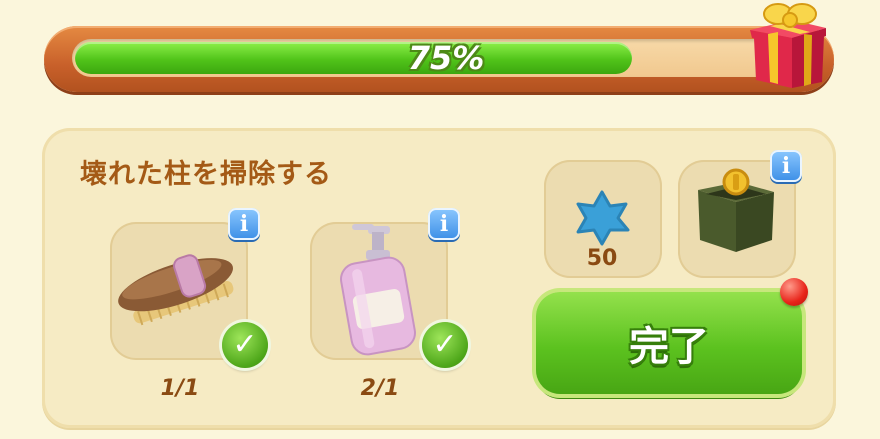 The width and height of the screenshot is (880, 439). What do you see at coordinates (245, 345) in the screenshot?
I see `brush-check-icon: ✓` at bounding box center [245, 345].